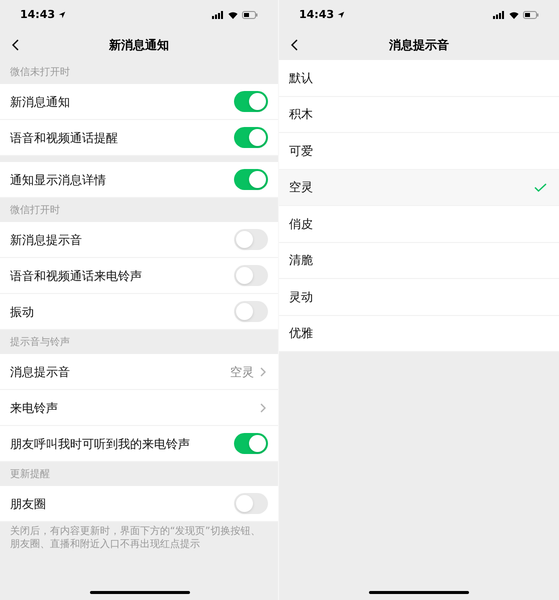 The image size is (559, 600). I want to click on settings-row: 消息提示音 空灵, so click(139, 372).